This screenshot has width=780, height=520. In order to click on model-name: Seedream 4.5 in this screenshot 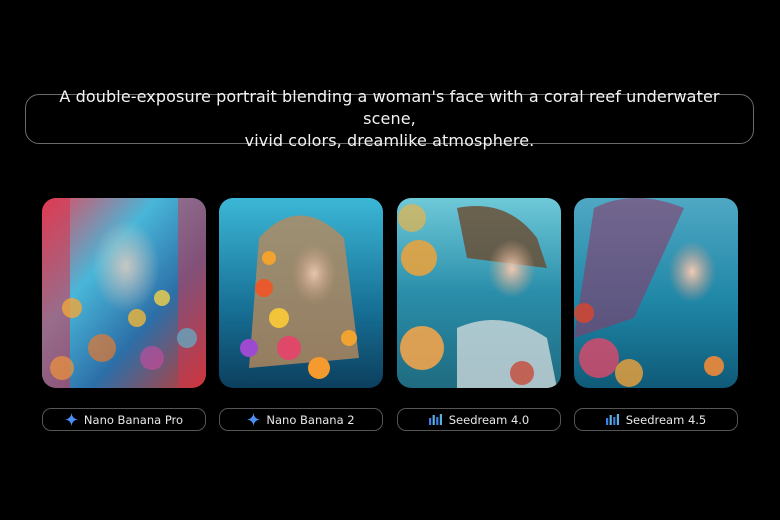, I will do `click(666, 419)`.